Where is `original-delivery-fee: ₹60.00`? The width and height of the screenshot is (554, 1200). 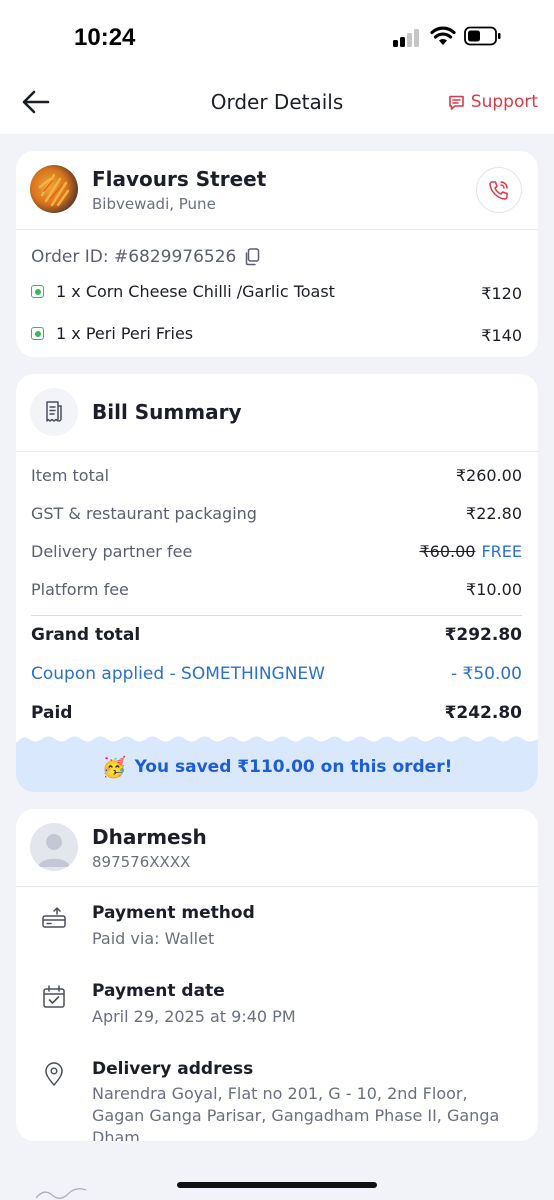 original-delivery-fee: ₹60.00 is located at coordinates (447, 551).